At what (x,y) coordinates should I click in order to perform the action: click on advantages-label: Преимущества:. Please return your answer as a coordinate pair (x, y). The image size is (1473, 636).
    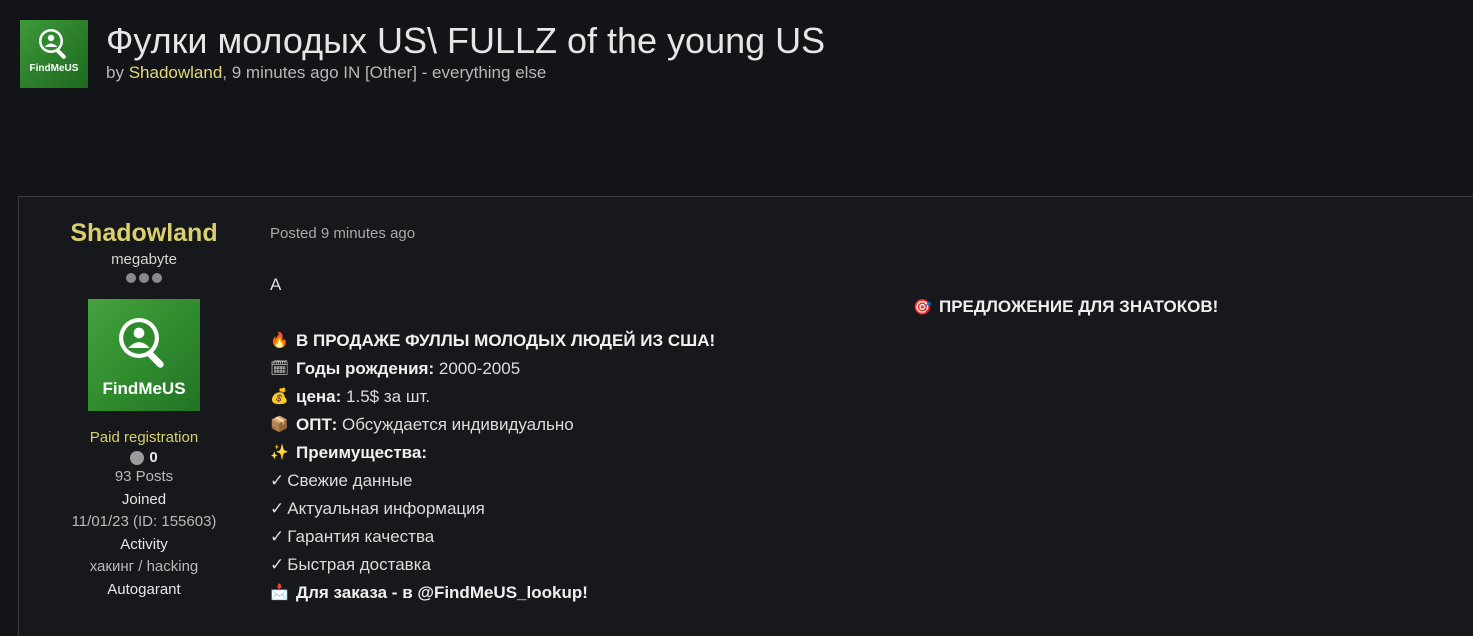
    Looking at the image, I should click on (362, 452).